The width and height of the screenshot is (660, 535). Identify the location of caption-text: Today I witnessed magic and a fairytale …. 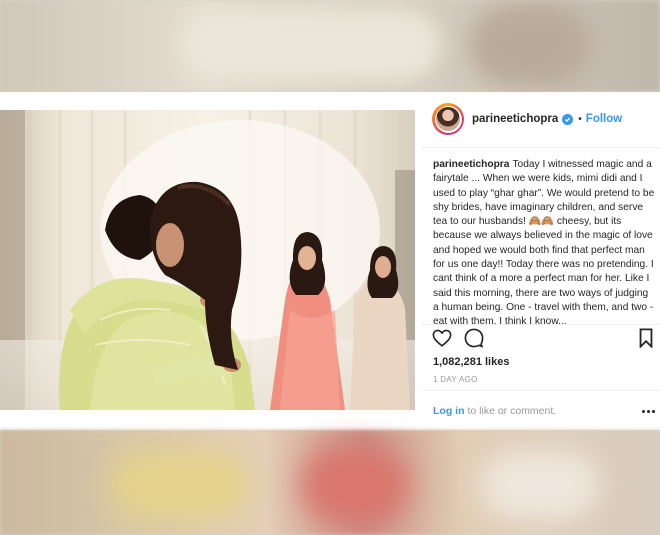
(544, 241).